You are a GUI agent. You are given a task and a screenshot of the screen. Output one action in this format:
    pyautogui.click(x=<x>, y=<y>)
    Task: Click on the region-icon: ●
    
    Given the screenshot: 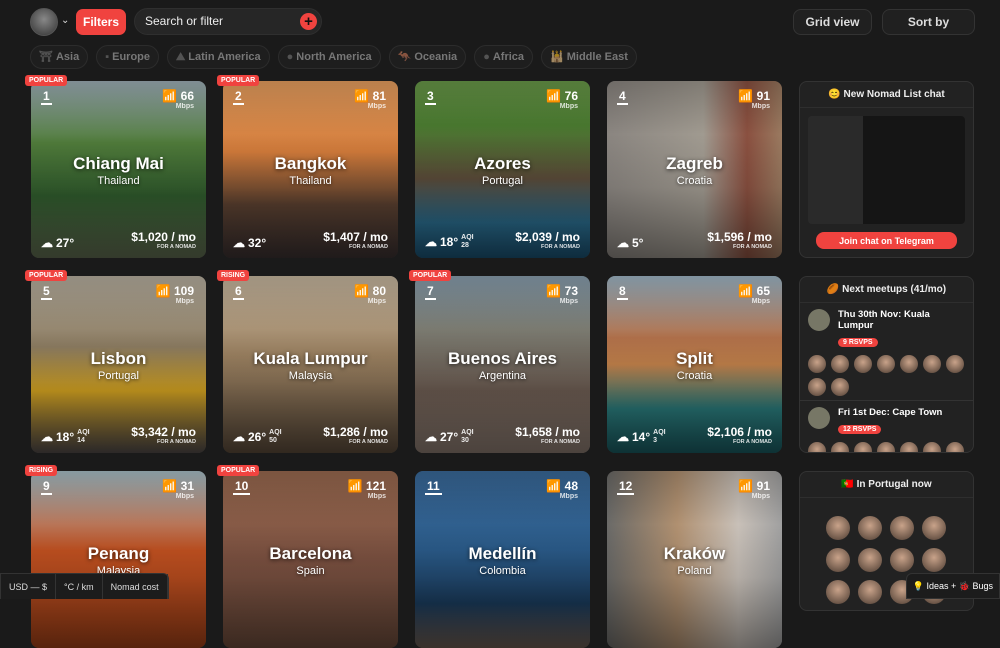 What is the action you would take?
    pyautogui.click(x=290, y=57)
    